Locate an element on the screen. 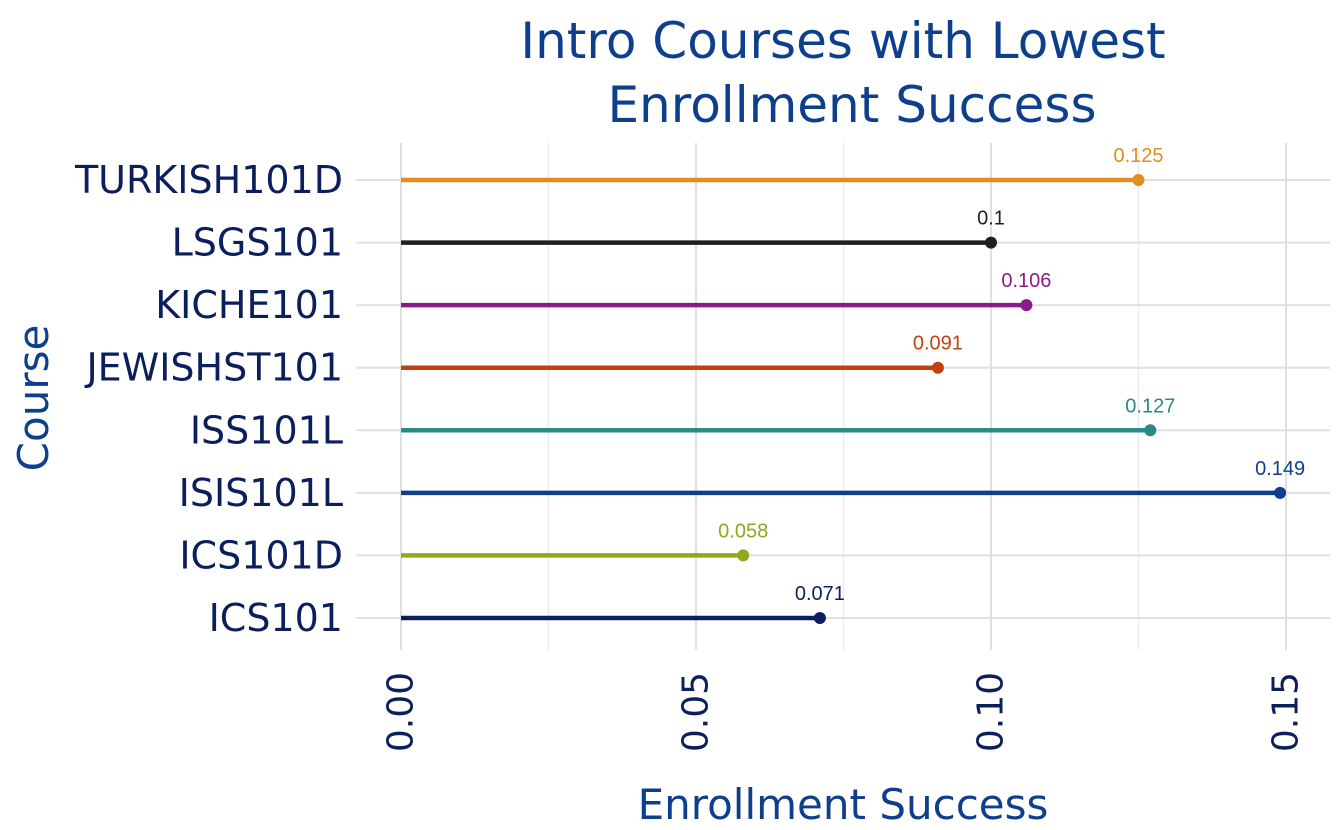 Image resolution: width=1344 pixels, height=830 pixels. x-axis-title: Enrollment Success is located at coordinates (843, 804).